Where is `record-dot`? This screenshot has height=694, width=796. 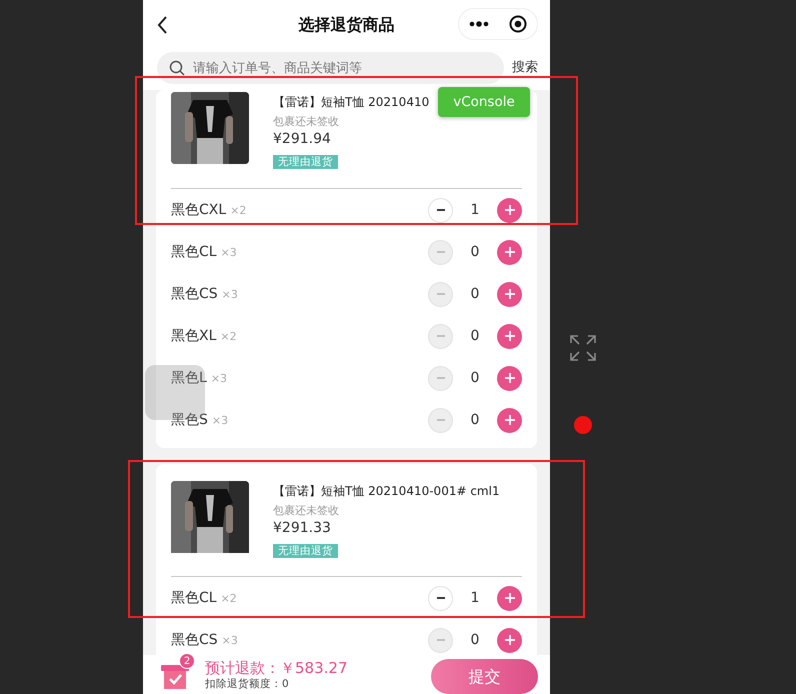 record-dot is located at coordinates (583, 425).